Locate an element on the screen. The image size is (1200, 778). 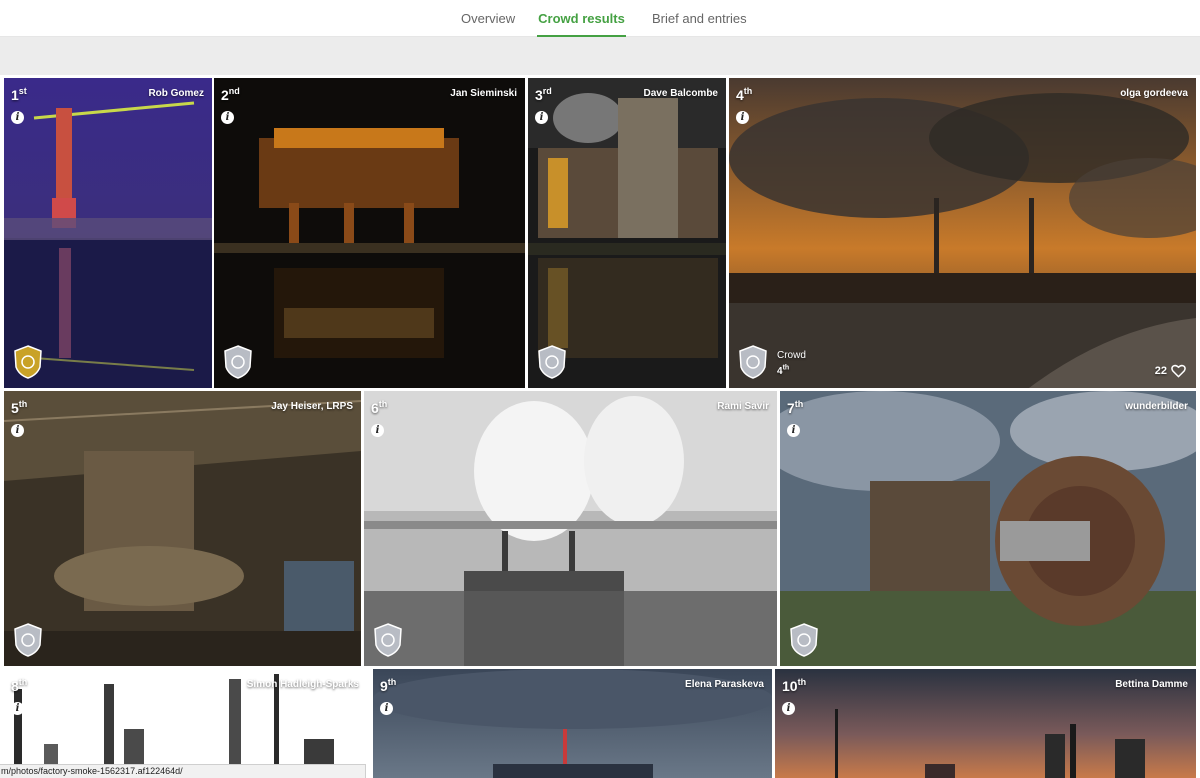
entry-rank: 6th is located at coordinates (379, 407).